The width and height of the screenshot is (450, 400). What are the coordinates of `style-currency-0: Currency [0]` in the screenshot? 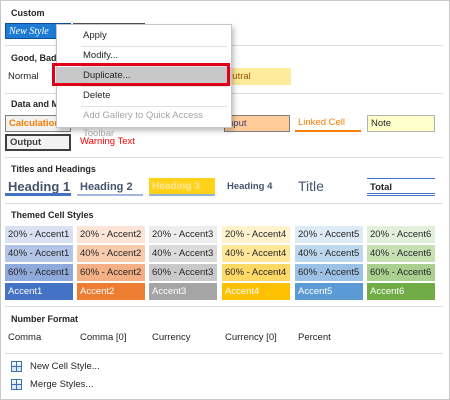 It's located at (256, 338).